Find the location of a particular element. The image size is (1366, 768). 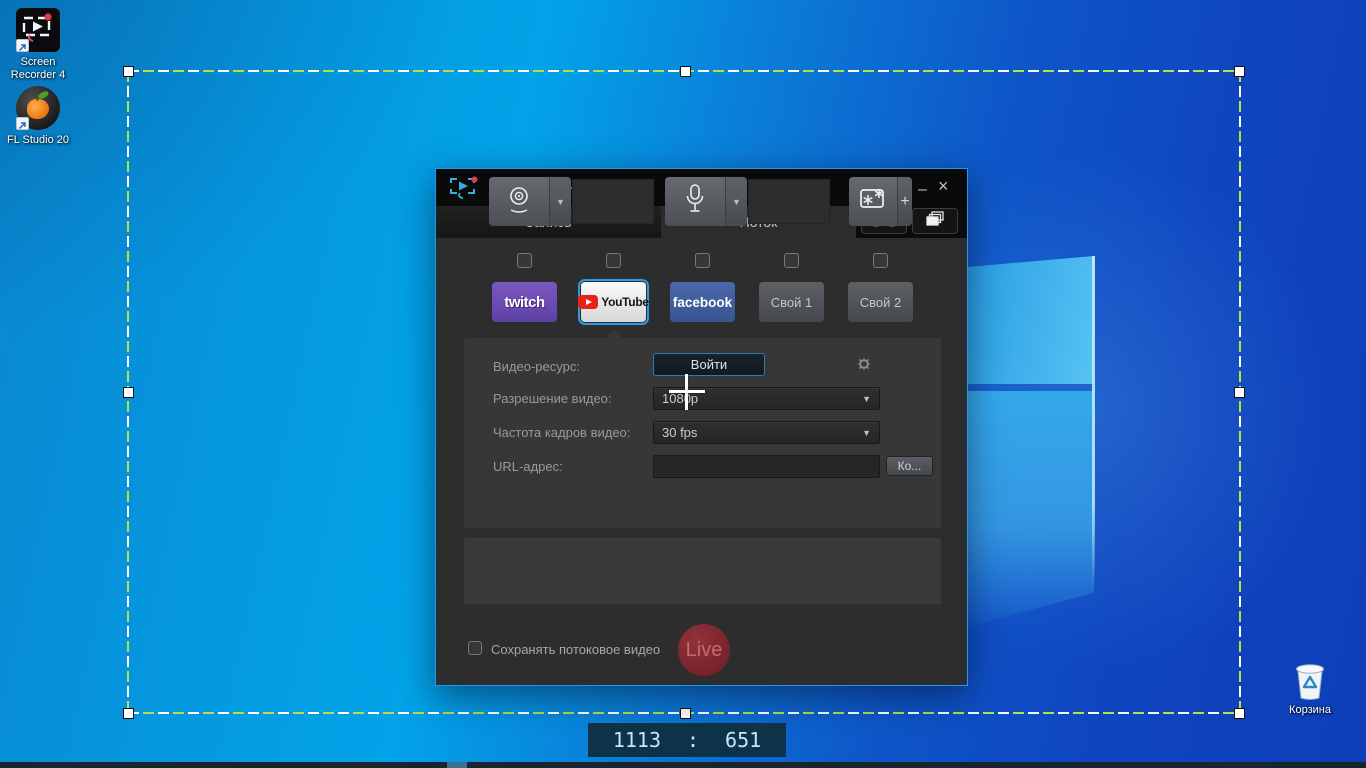

effects-snowflakes-icon is located at coordinates (873, 201).